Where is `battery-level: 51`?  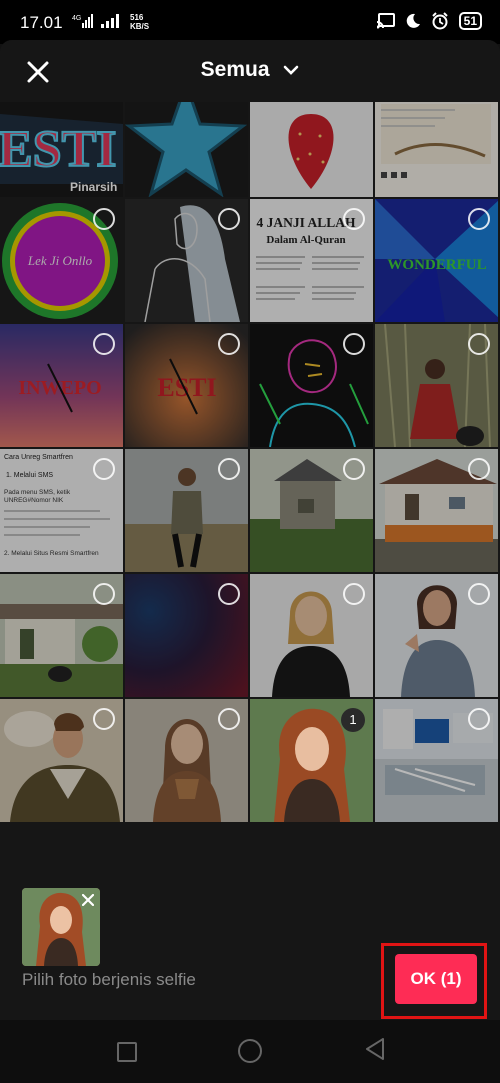
battery-level: 51 is located at coordinates (470, 21).